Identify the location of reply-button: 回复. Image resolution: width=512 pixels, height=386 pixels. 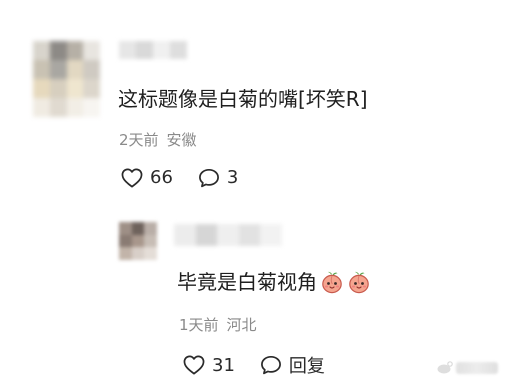
(292, 365).